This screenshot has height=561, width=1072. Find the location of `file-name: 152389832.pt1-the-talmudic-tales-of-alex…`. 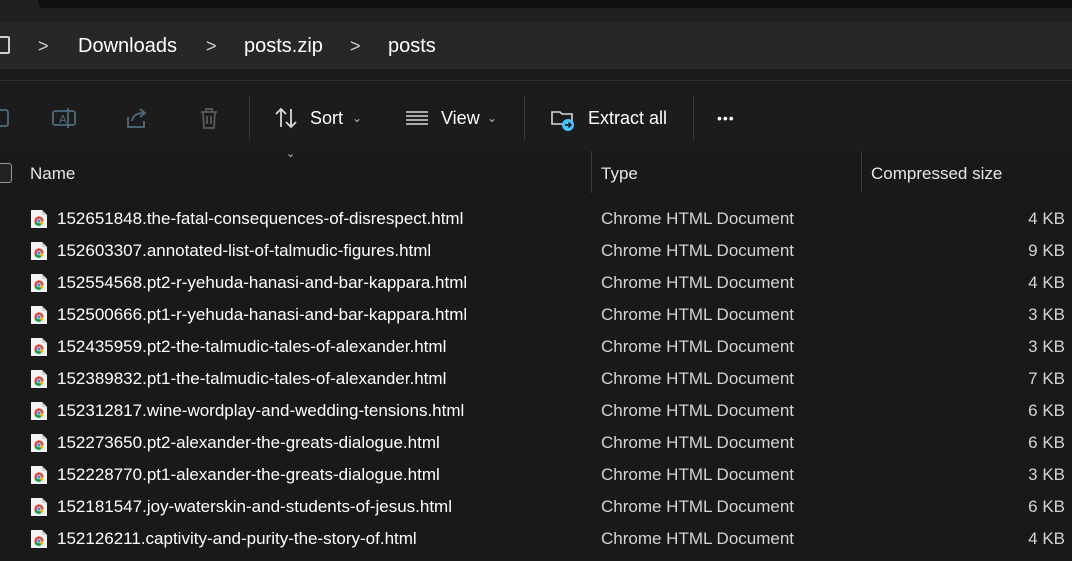

file-name: 152389832.pt1-the-talmudic-tales-of-alex… is located at coordinates (252, 378).